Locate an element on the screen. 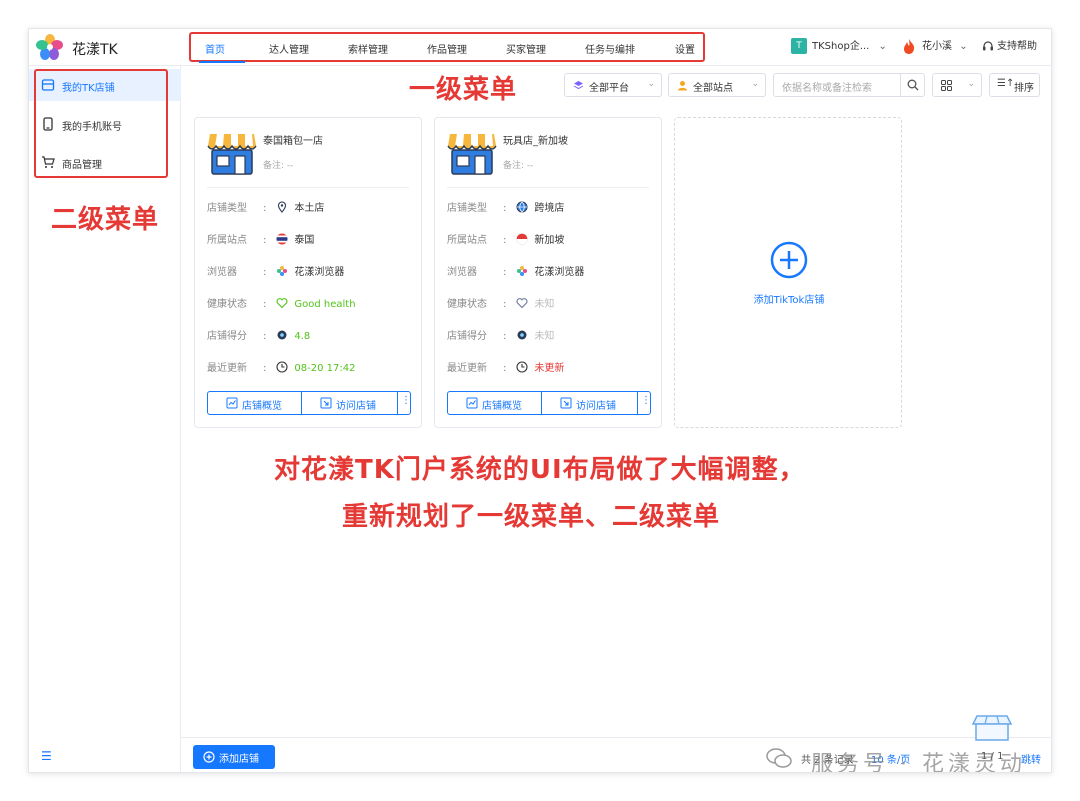 This screenshot has width=1080, height=801. nav-item-tasks: 任务与编排 is located at coordinates (610, 48).